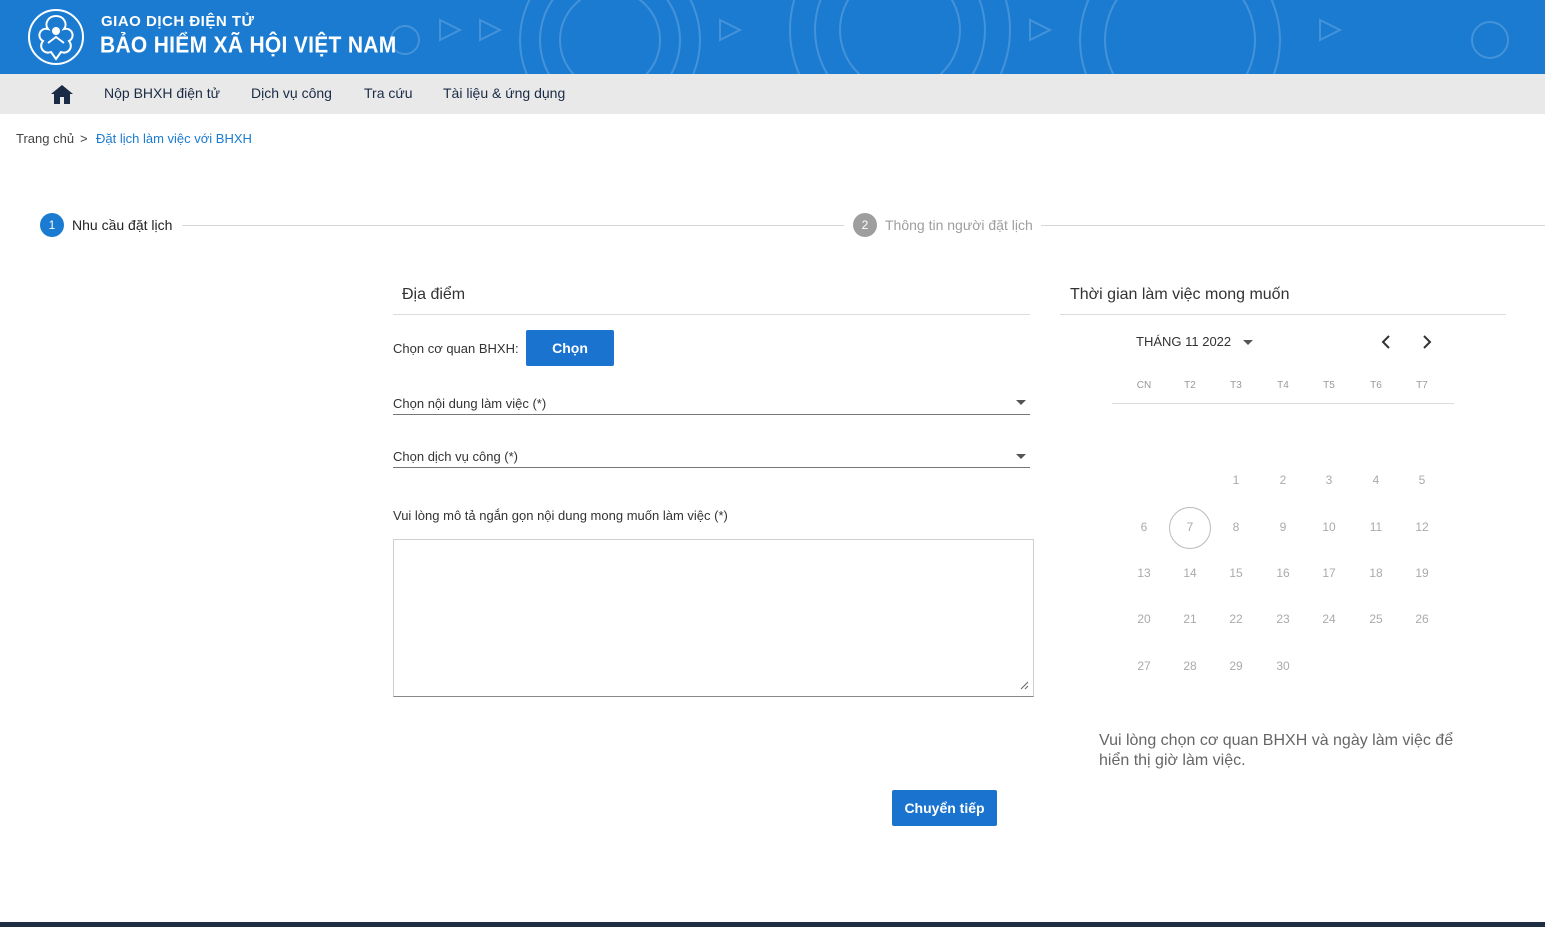 The height and width of the screenshot is (927, 1545). I want to click on footer-bar, so click(772, 924).